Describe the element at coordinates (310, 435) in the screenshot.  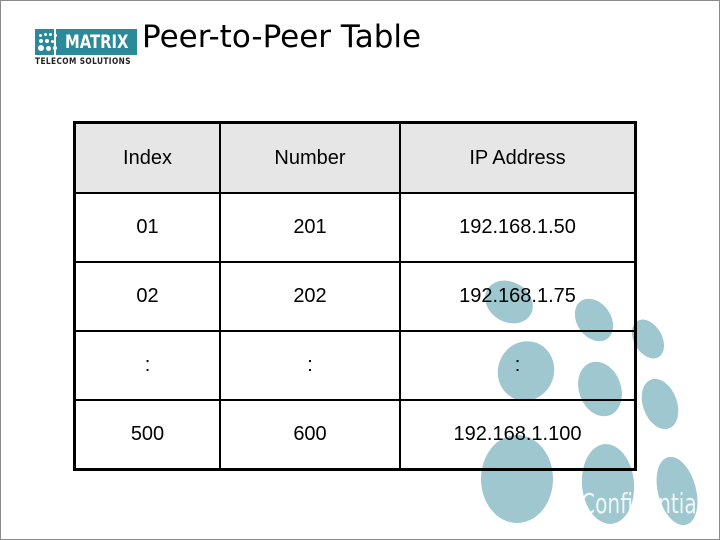
I see `cell-number: 600` at that location.